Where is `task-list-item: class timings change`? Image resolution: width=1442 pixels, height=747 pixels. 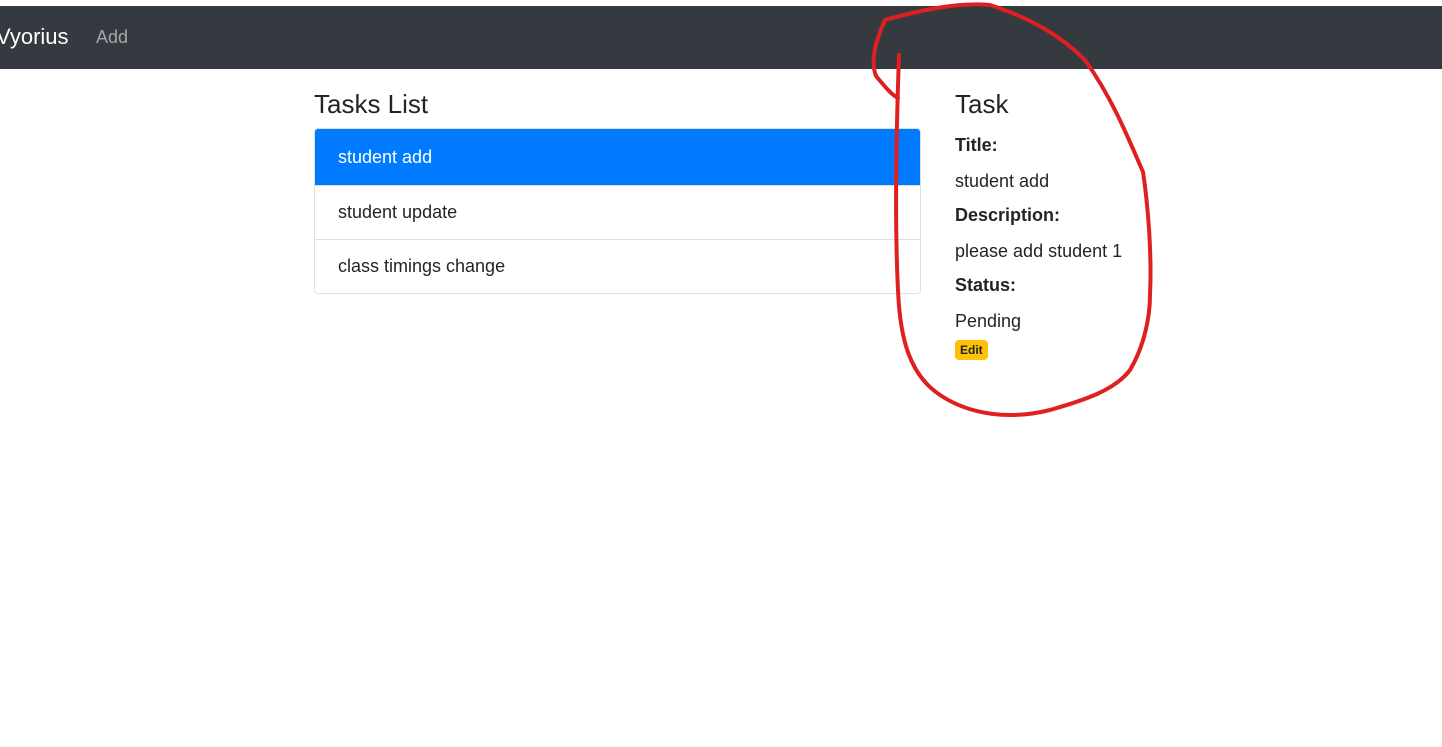
task-list-item: class timings change is located at coordinates (617, 266).